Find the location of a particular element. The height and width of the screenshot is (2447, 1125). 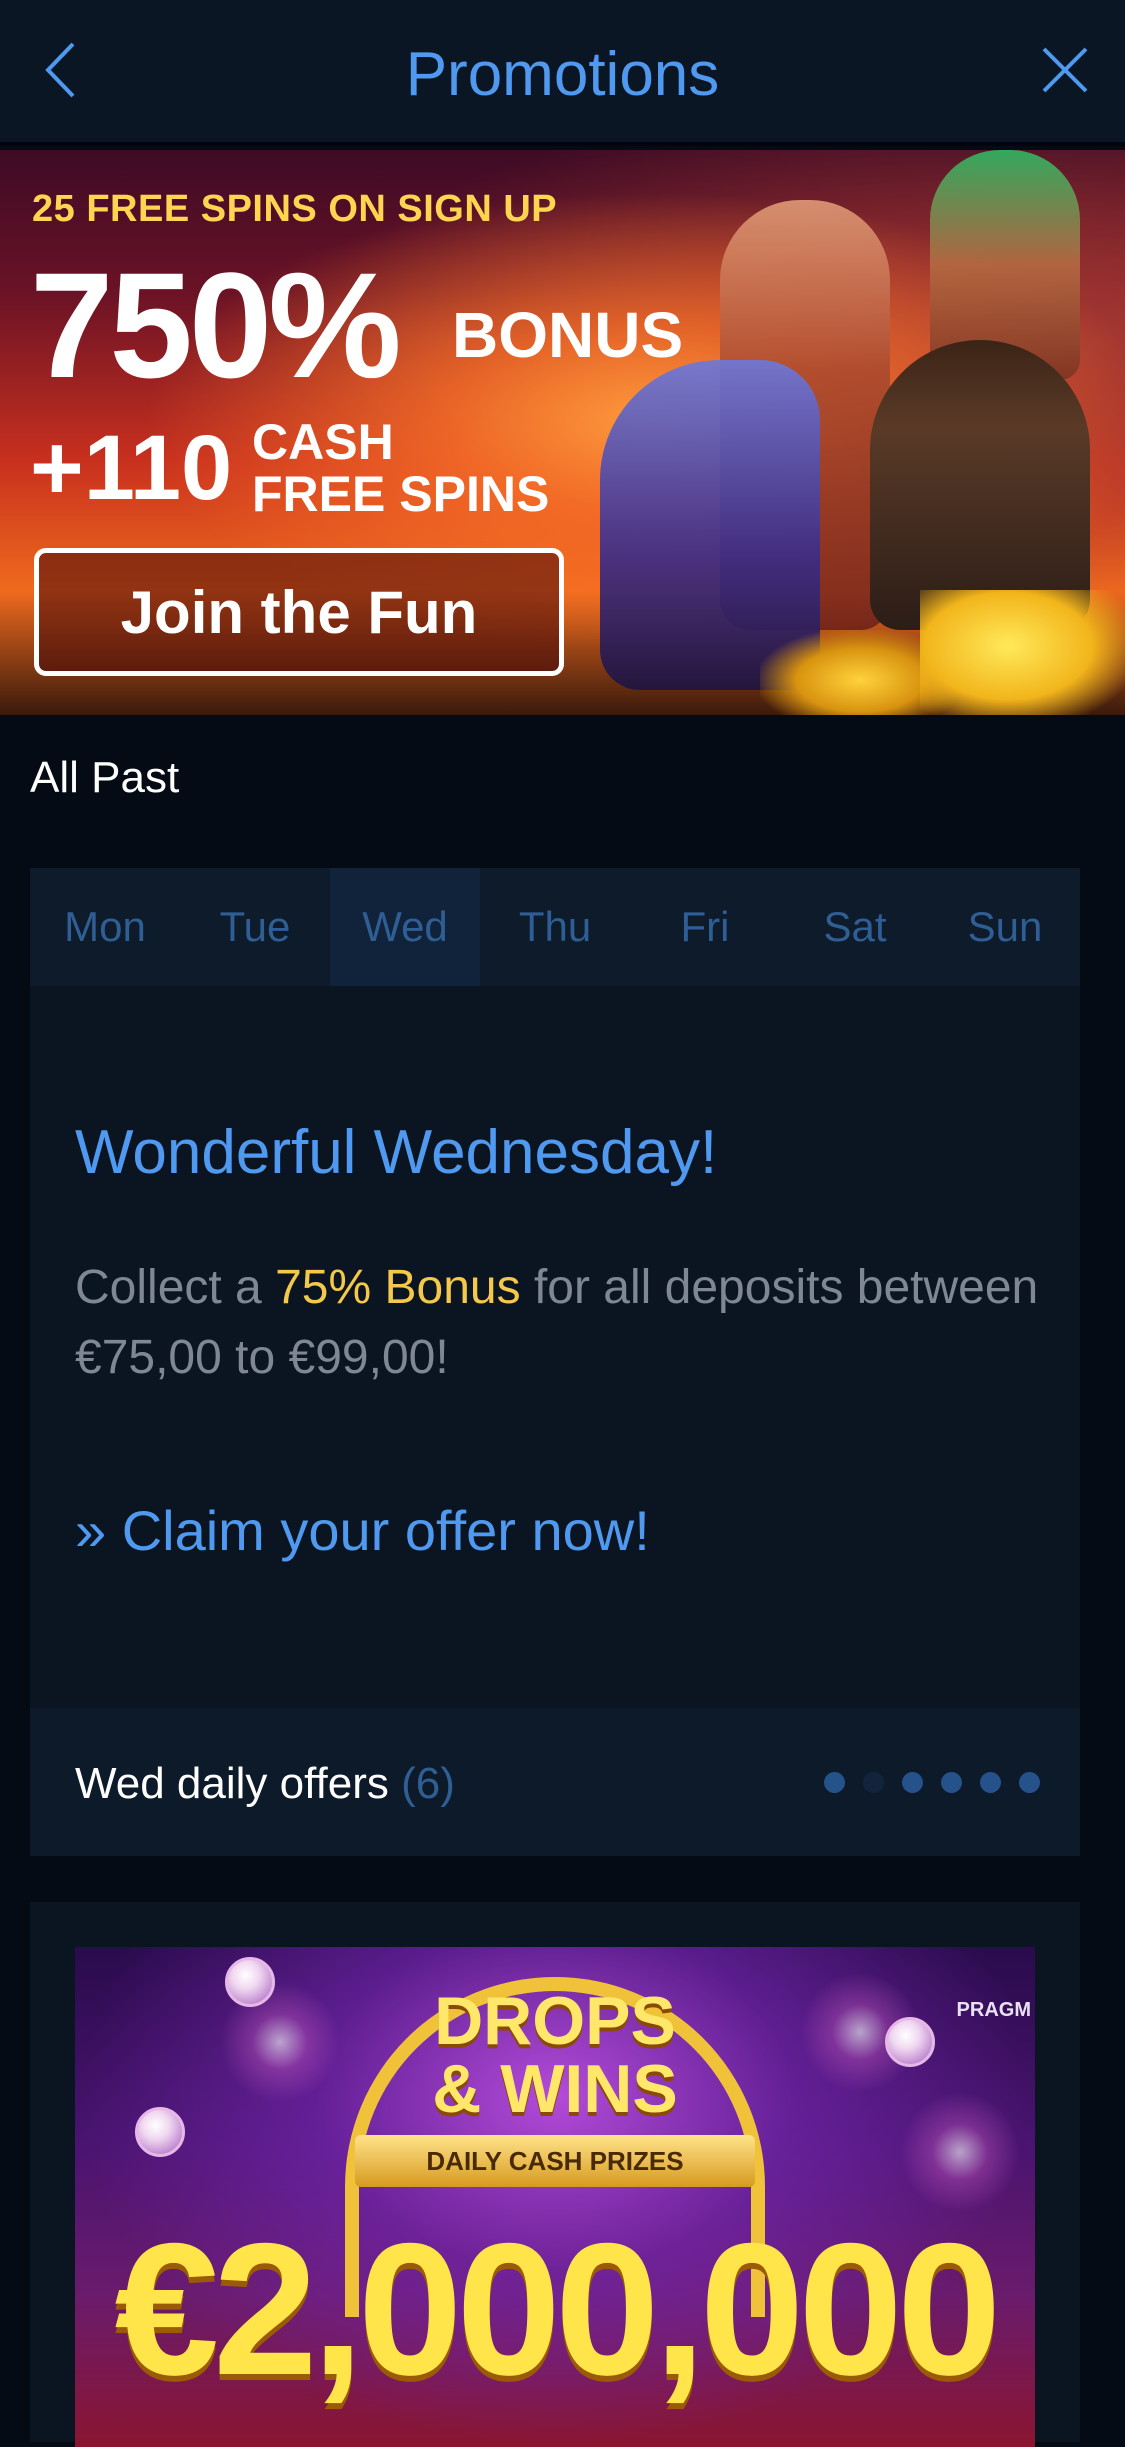

tab-wed: Wed is located at coordinates (405, 927).